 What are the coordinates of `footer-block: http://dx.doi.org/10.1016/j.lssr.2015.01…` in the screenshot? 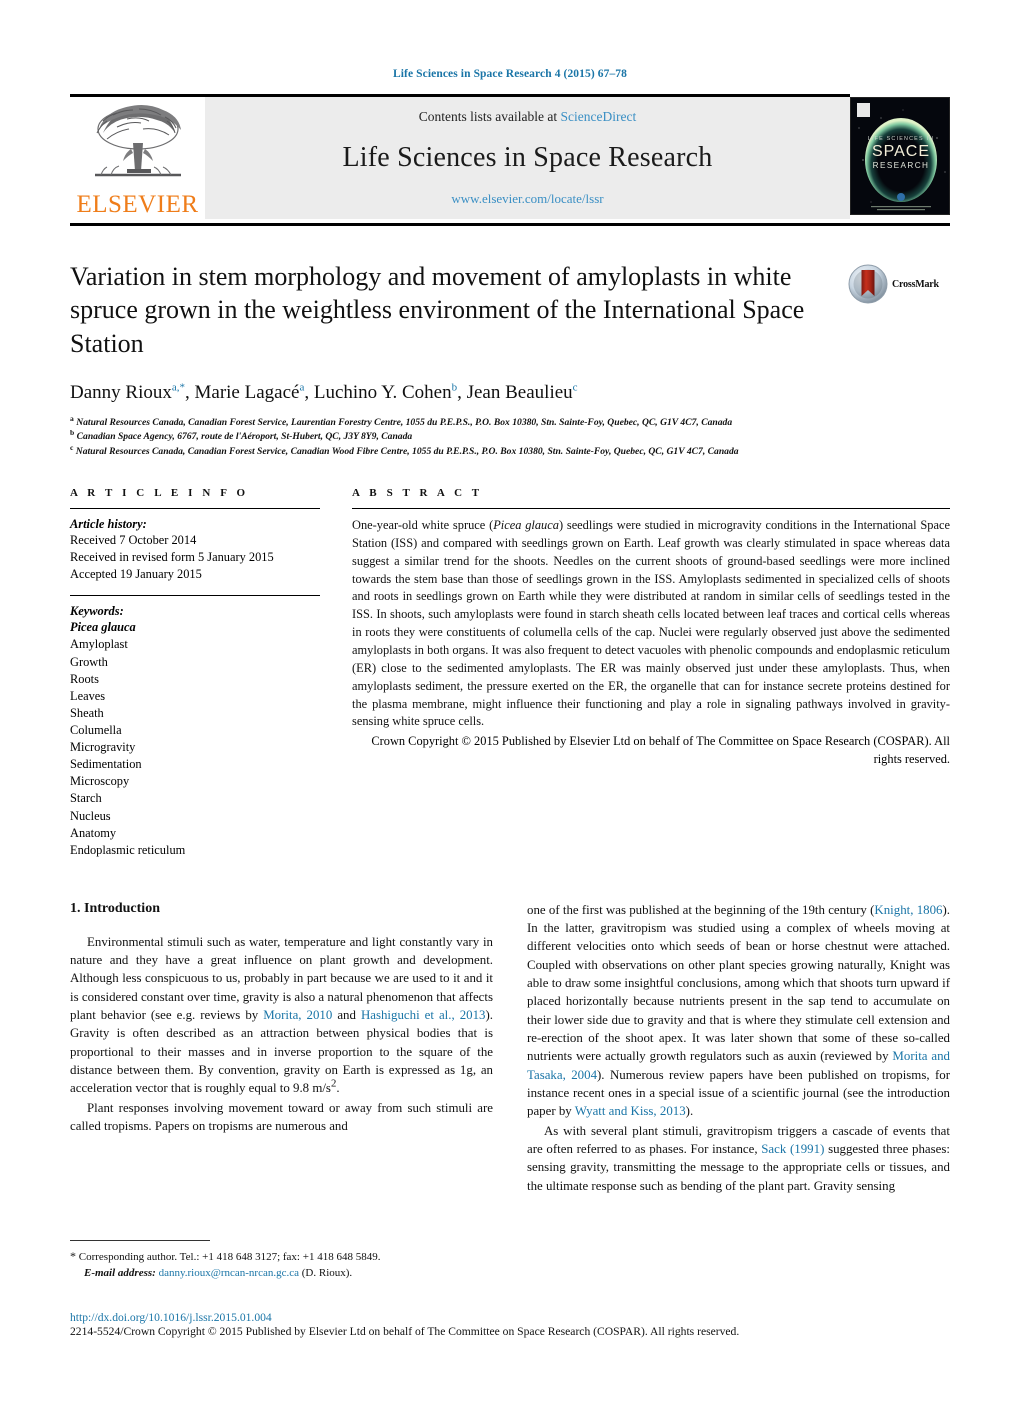 It's located at (510, 1324).